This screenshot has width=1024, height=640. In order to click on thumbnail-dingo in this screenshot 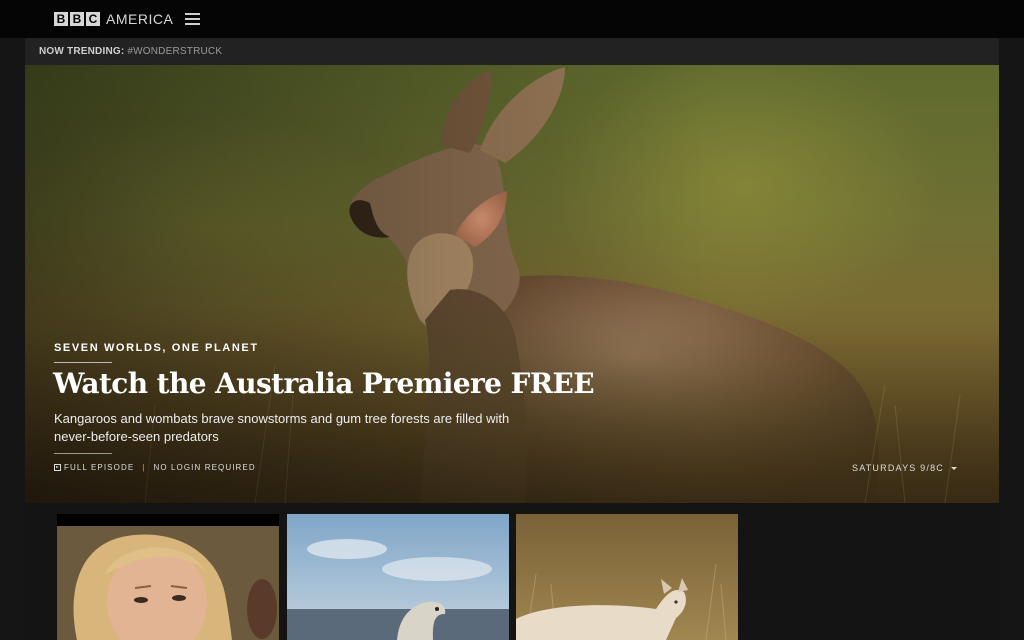, I will do `click(627, 577)`.